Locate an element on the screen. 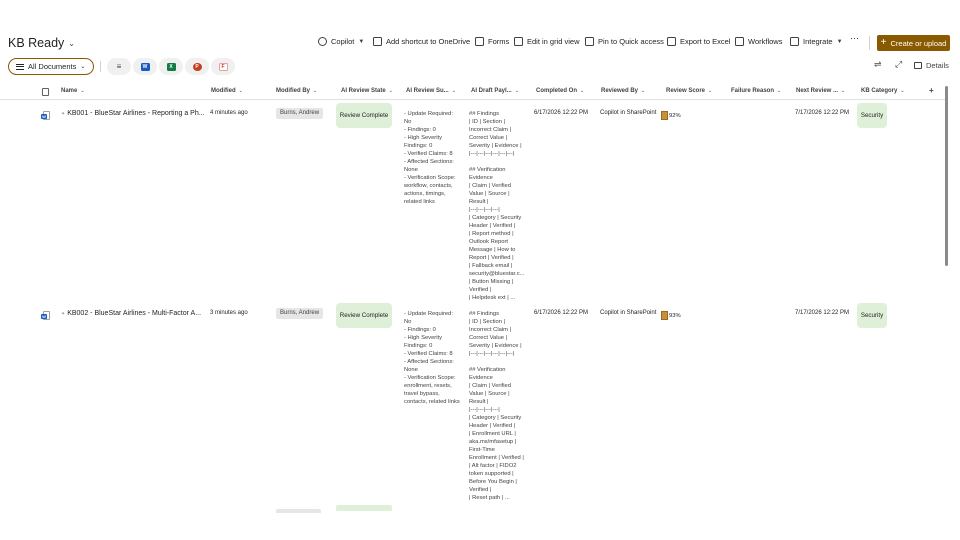  column-label: AI Review State is located at coordinates (363, 91).